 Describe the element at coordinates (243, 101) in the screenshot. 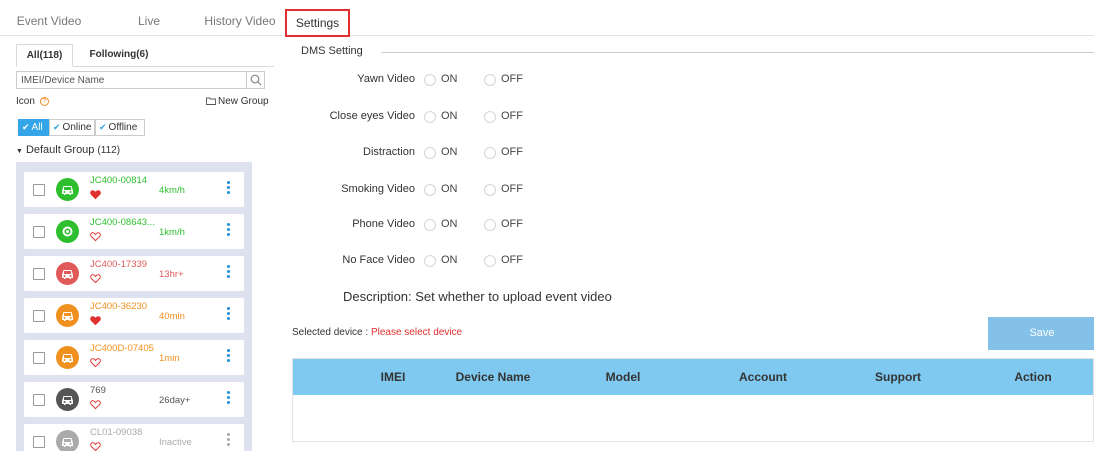

I see `new-group-label: New Group` at that location.